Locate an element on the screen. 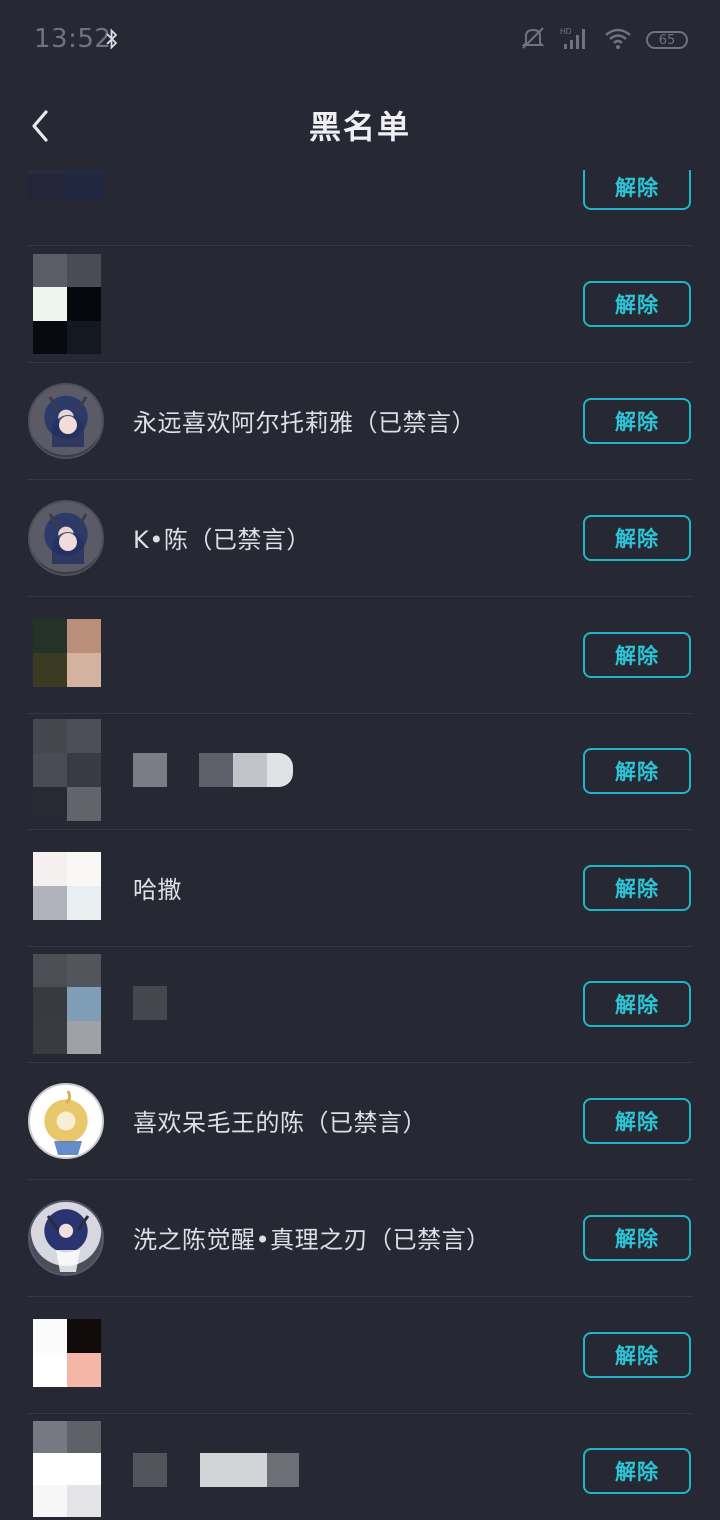 The height and width of the screenshot is (1520, 720). list-item: 喜欢呆毛王的陈（已禁言） 解除 is located at coordinates (360, 1121).